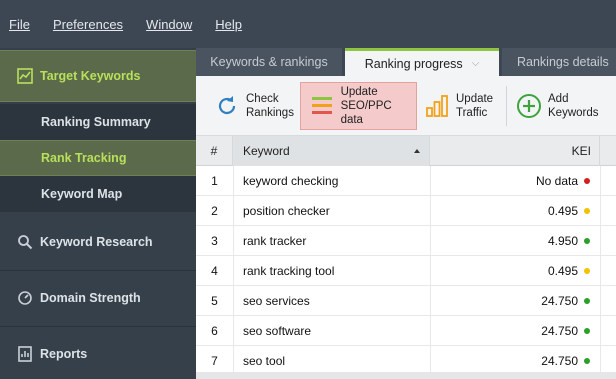 The height and width of the screenshot is (379, 616). What do you see at coordinates (406, 301) in the screenshot?
I see `table-row: 5 seo services 24.750` at bounding box center [406, 301].